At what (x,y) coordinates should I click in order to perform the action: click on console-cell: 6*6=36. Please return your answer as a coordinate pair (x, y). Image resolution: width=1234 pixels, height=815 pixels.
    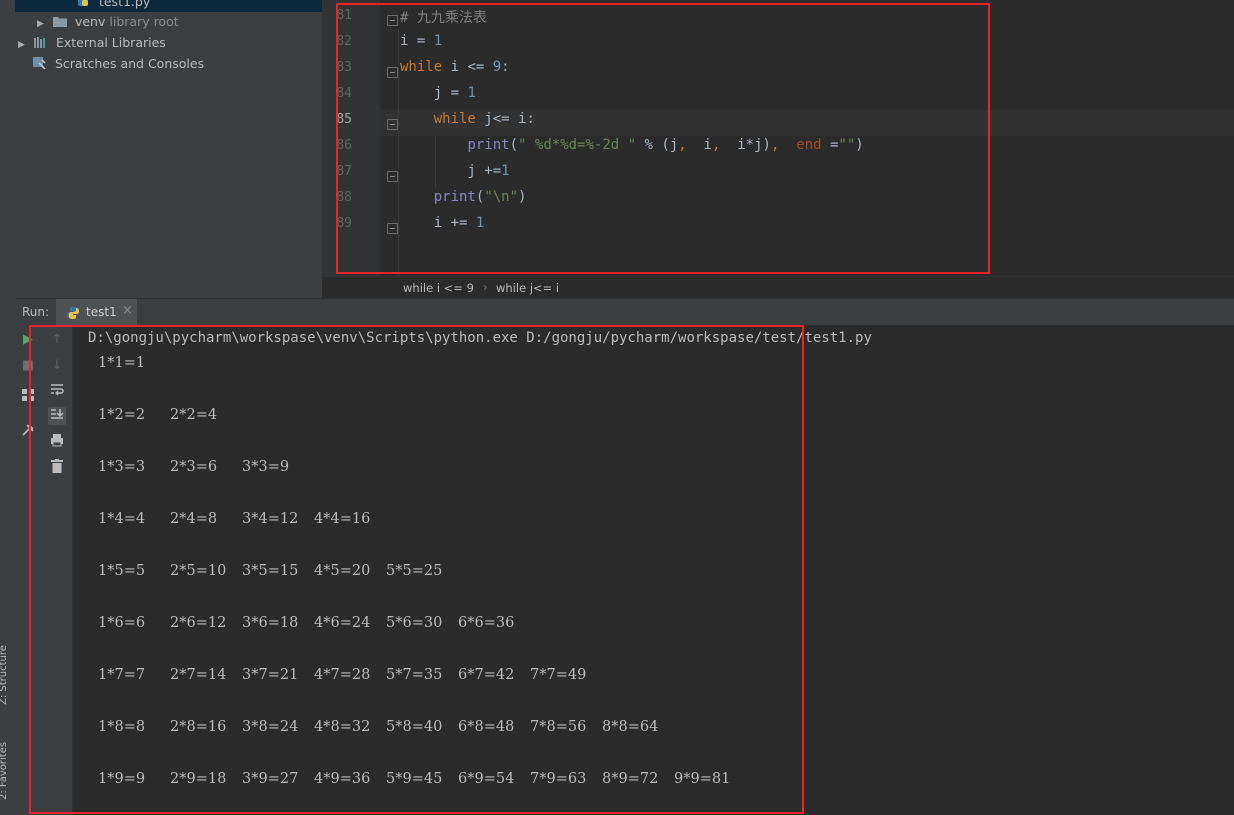
    Looking at the image, I should click on (486, 623).